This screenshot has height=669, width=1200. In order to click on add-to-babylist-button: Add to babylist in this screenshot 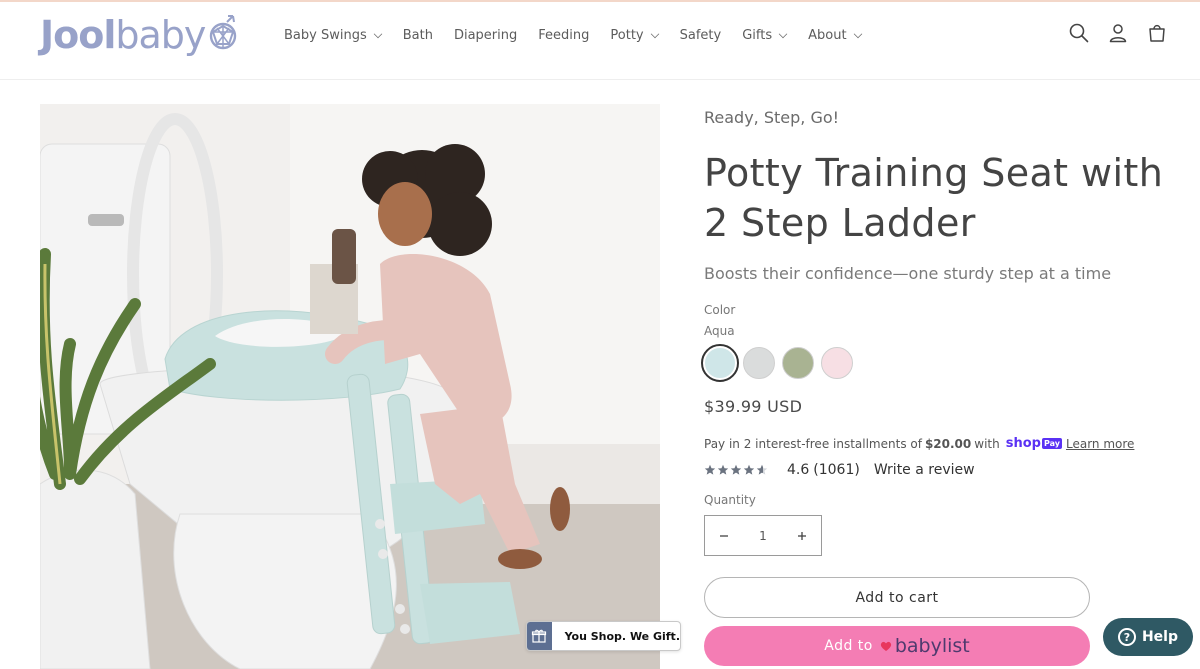, I will do `click(897, 646)`.